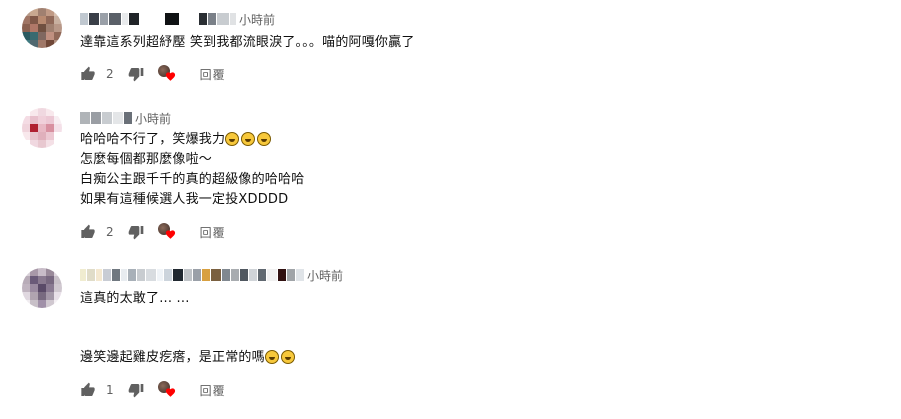 The height and width of the screenshot is (419, 901). I want to click on comment-text: 如果有這種候選人我一定投XDDDD, so click(184, 199).